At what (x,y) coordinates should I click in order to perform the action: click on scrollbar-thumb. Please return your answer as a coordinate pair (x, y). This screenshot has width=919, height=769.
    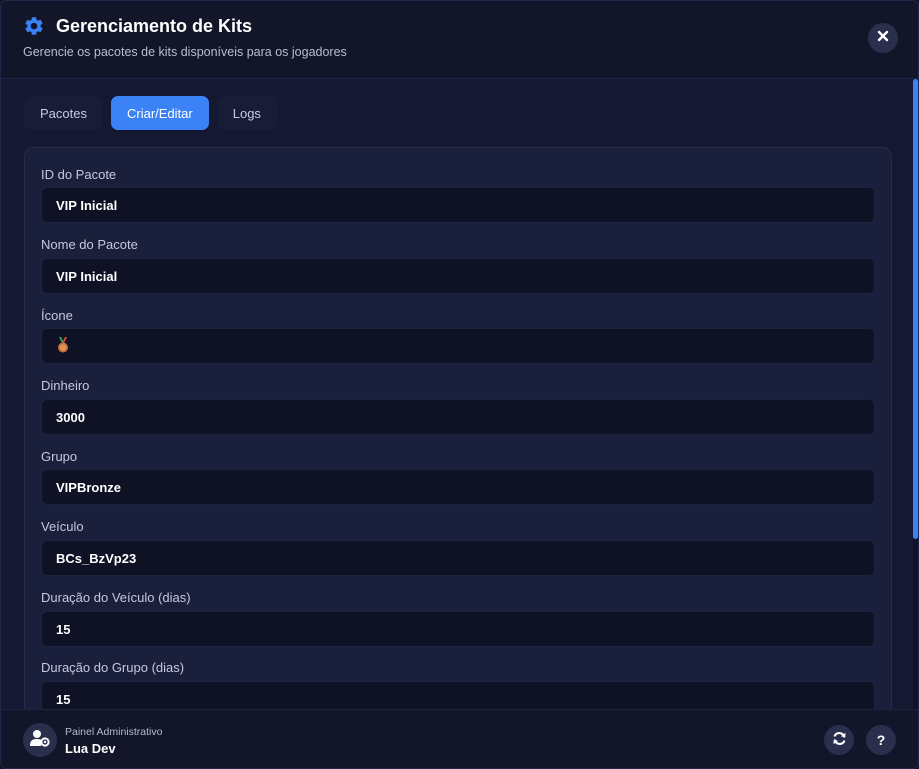
    Looking at the image, I should click on (915, 309).